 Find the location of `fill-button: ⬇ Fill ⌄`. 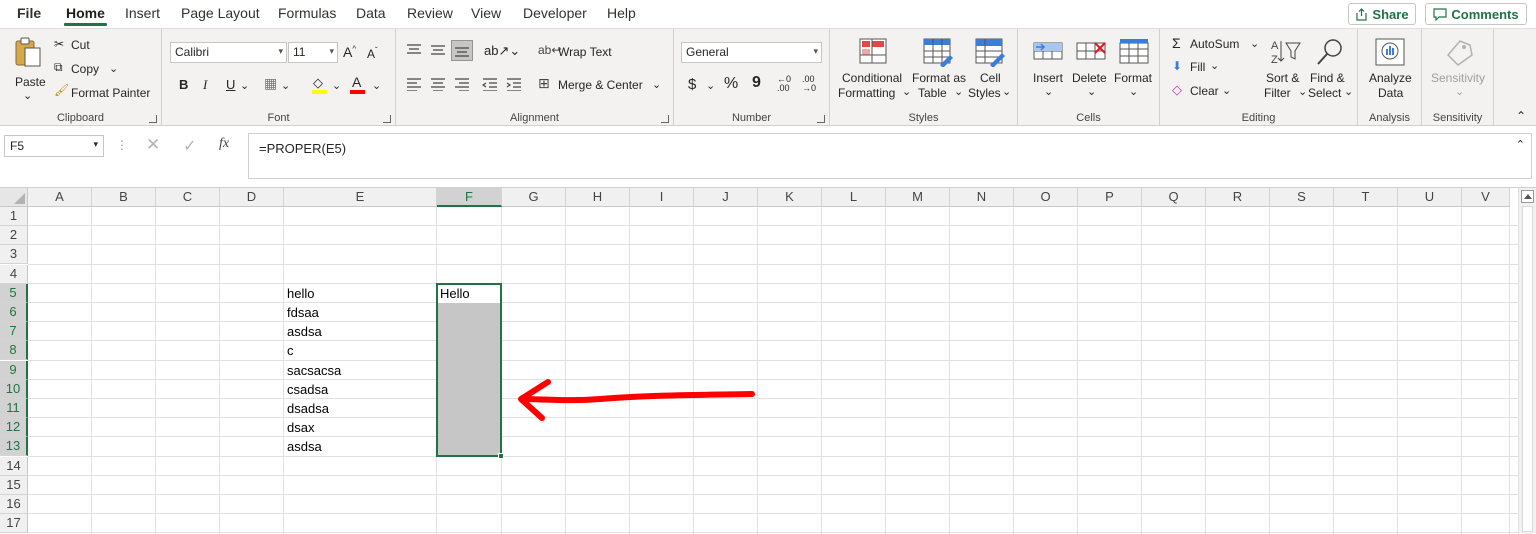

fill-button: ⬇ Fill ⌄ is located at coordinates (1202, 68).